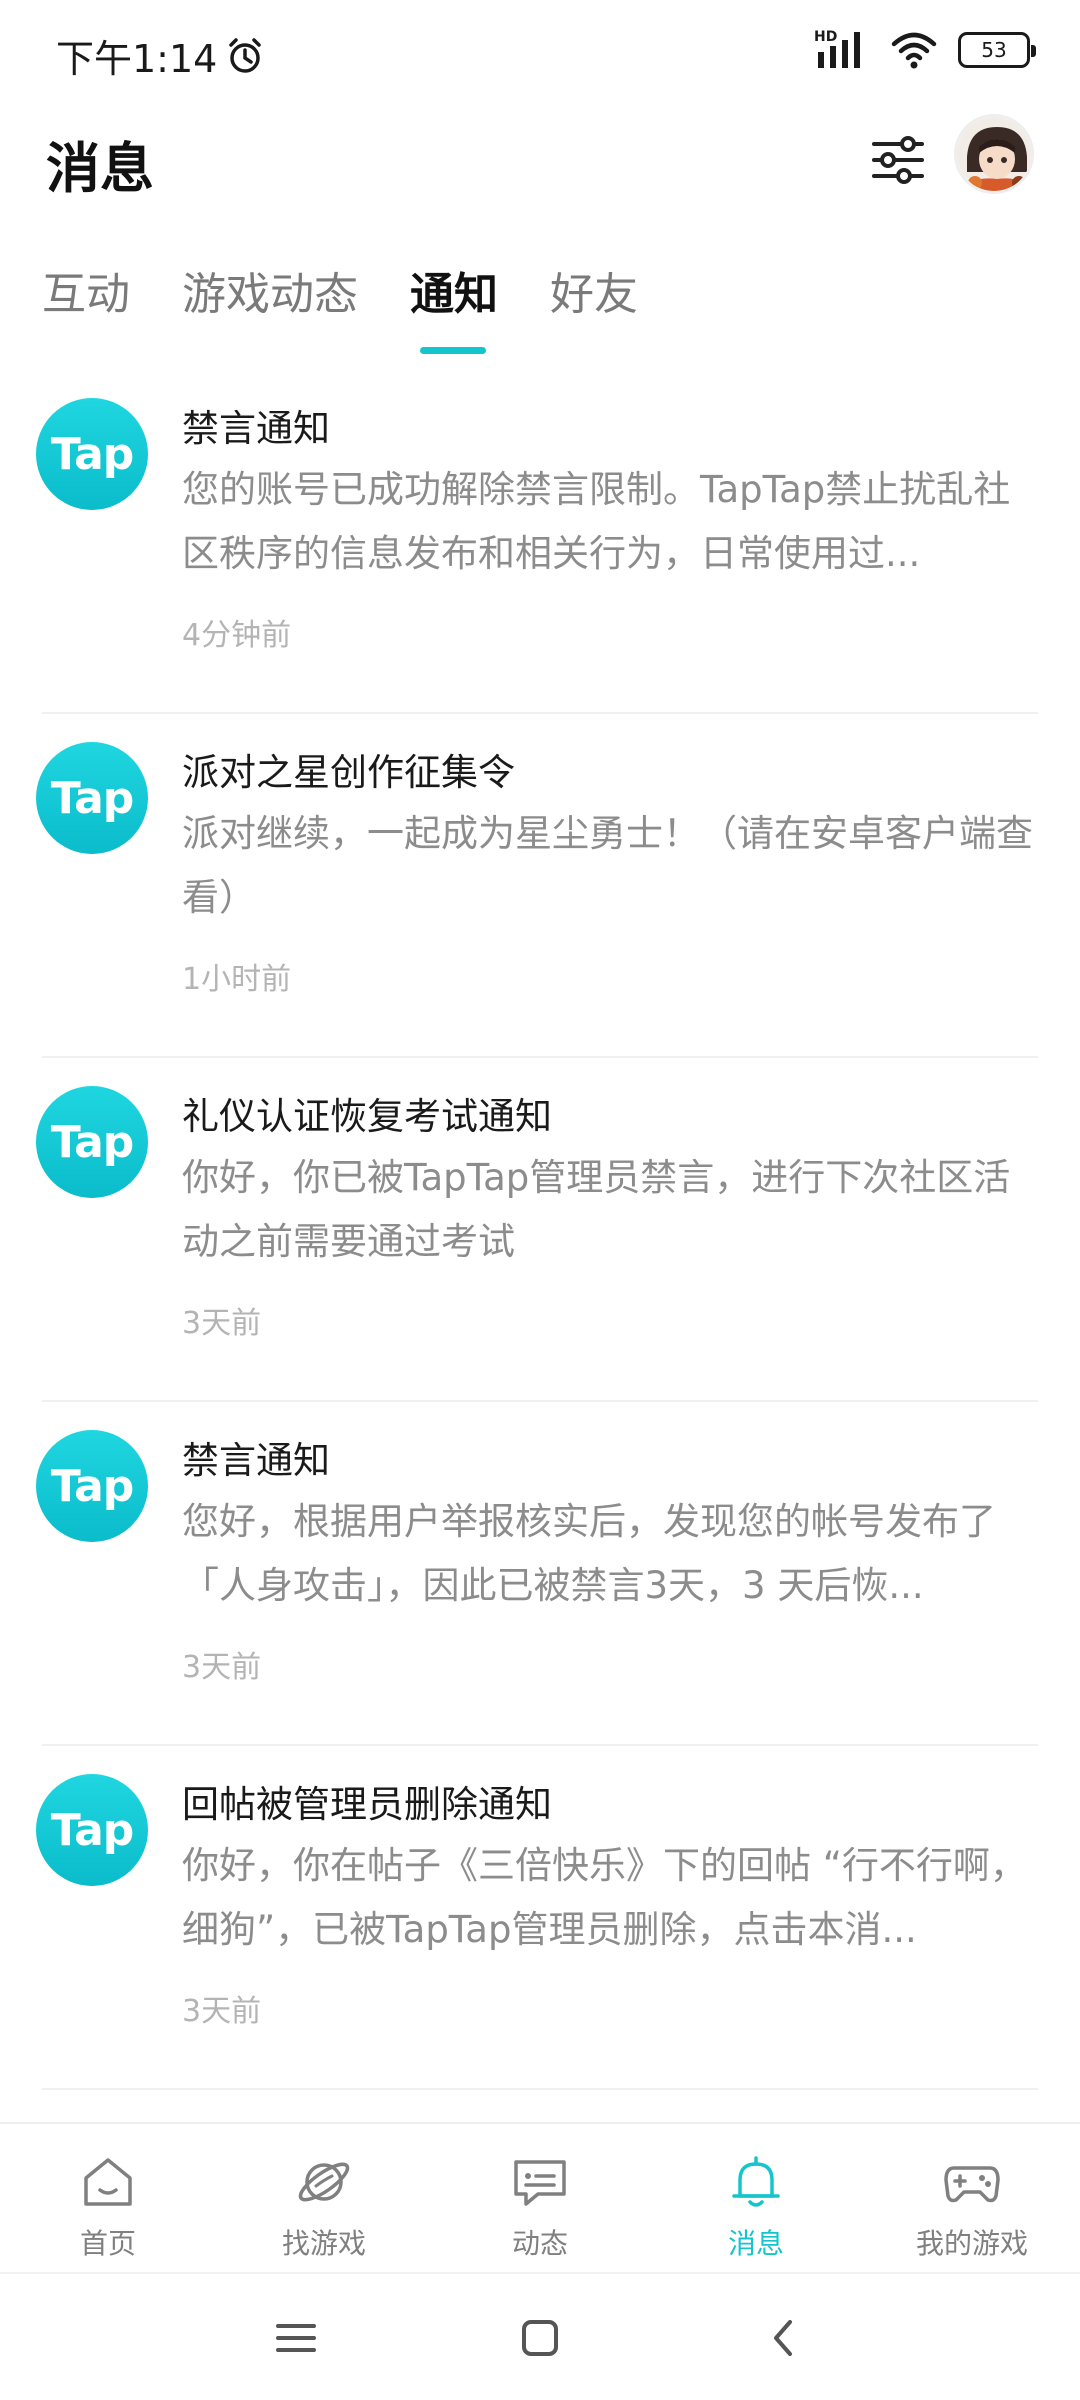  I want to click on system-nav-bar, so click(540, 2336).